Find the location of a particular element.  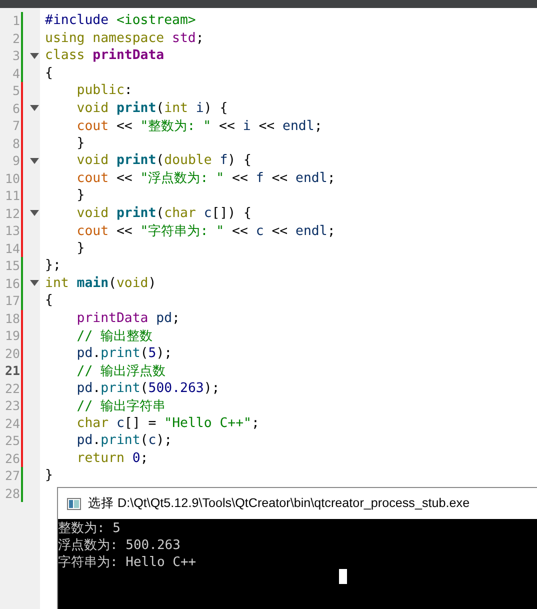

line-number: 8 is located at coordinates (15, 143).